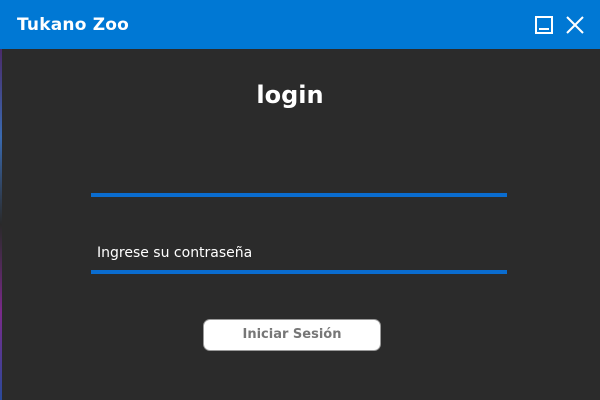  I want to click on minimize-button, so click(544, 25).